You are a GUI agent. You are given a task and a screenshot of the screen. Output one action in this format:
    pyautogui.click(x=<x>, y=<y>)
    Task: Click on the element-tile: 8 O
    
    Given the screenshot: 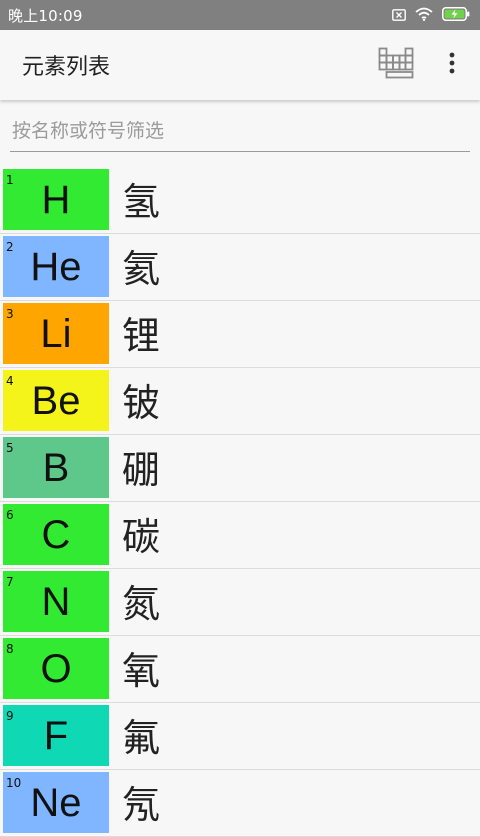 What is the action you would take?
    pyautogui.click(x=56, y=668)
    